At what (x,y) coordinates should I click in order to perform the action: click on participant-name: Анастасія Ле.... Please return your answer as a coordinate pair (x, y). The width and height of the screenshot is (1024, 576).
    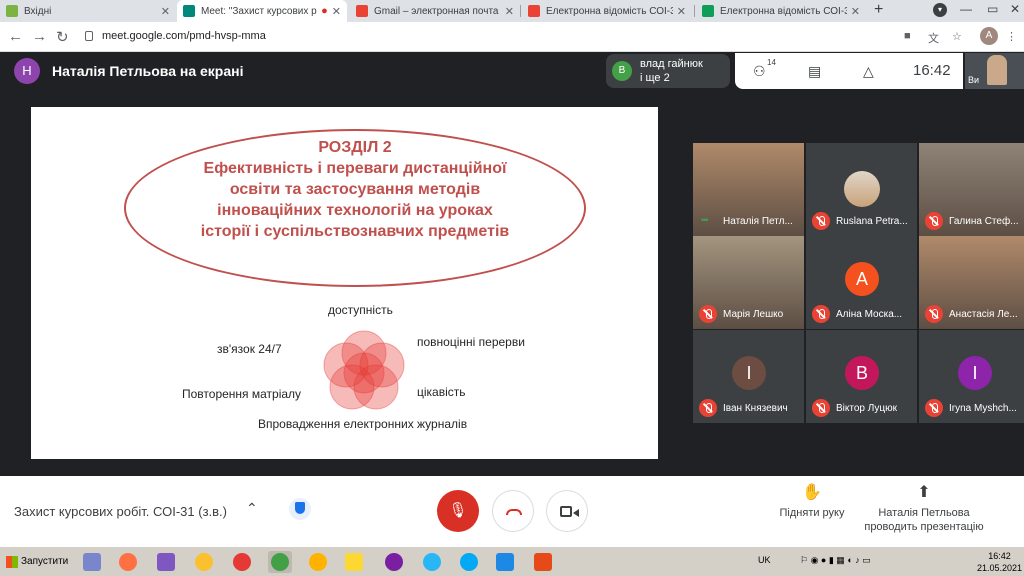
    Looking at the image, I should click on (983, 314).